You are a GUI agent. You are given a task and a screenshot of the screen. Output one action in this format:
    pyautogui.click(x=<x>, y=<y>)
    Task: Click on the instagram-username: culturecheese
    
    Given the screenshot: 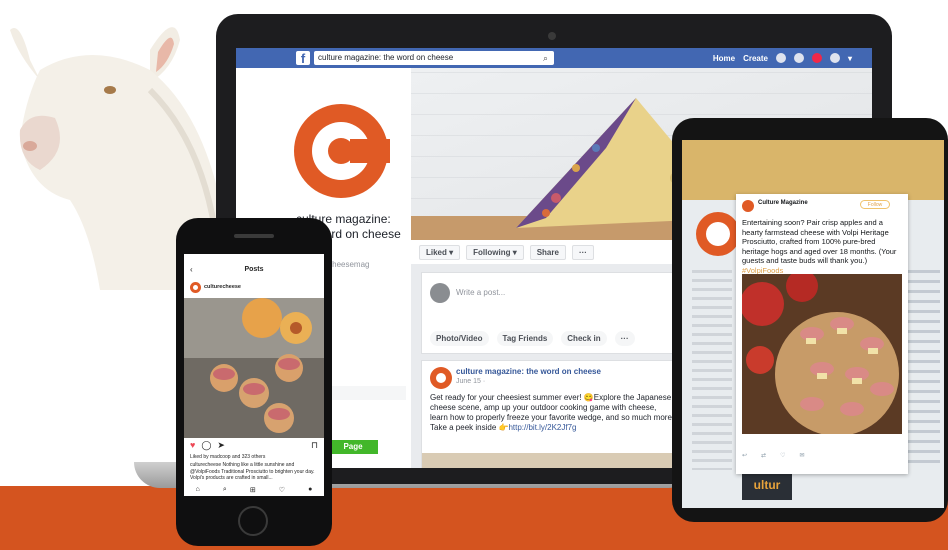 What is the action you would take?
    pyautogui.click(x=222, y=287)
    